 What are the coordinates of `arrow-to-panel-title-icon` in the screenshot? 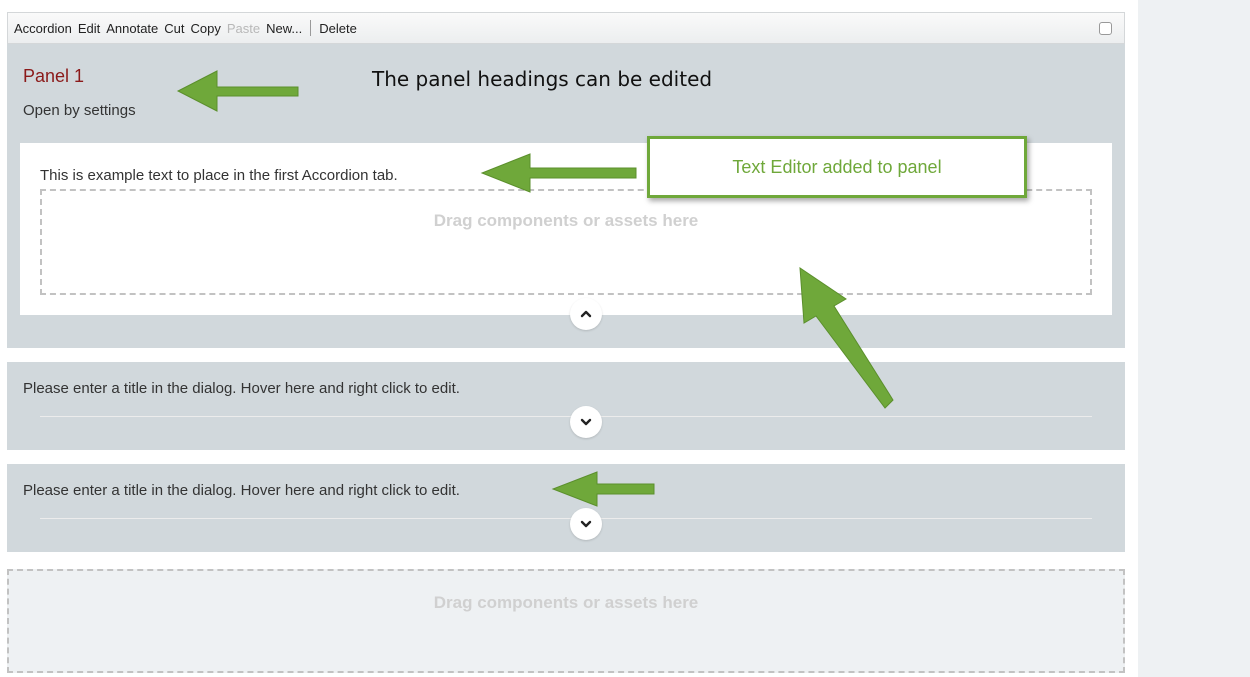 It's located at (237, 91).